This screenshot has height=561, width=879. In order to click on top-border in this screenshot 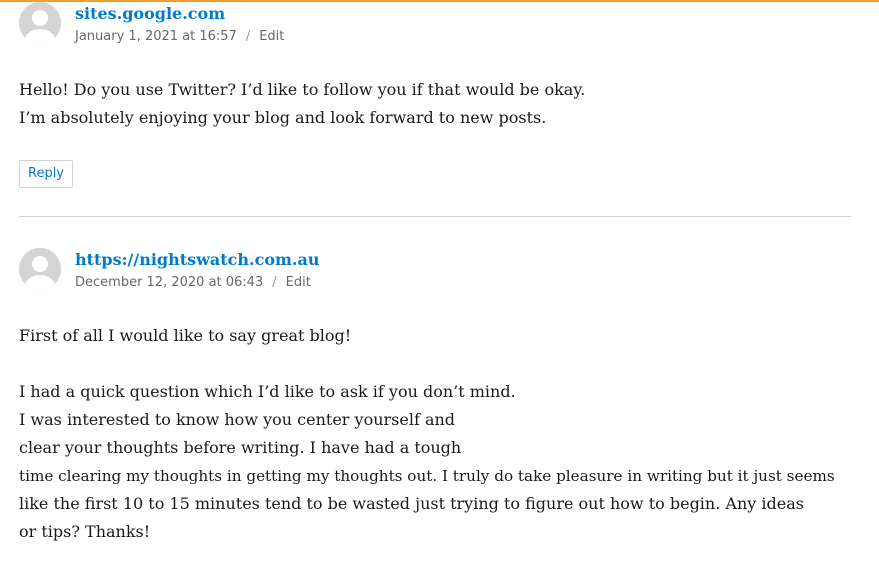, I will do `click(439, 1)`.